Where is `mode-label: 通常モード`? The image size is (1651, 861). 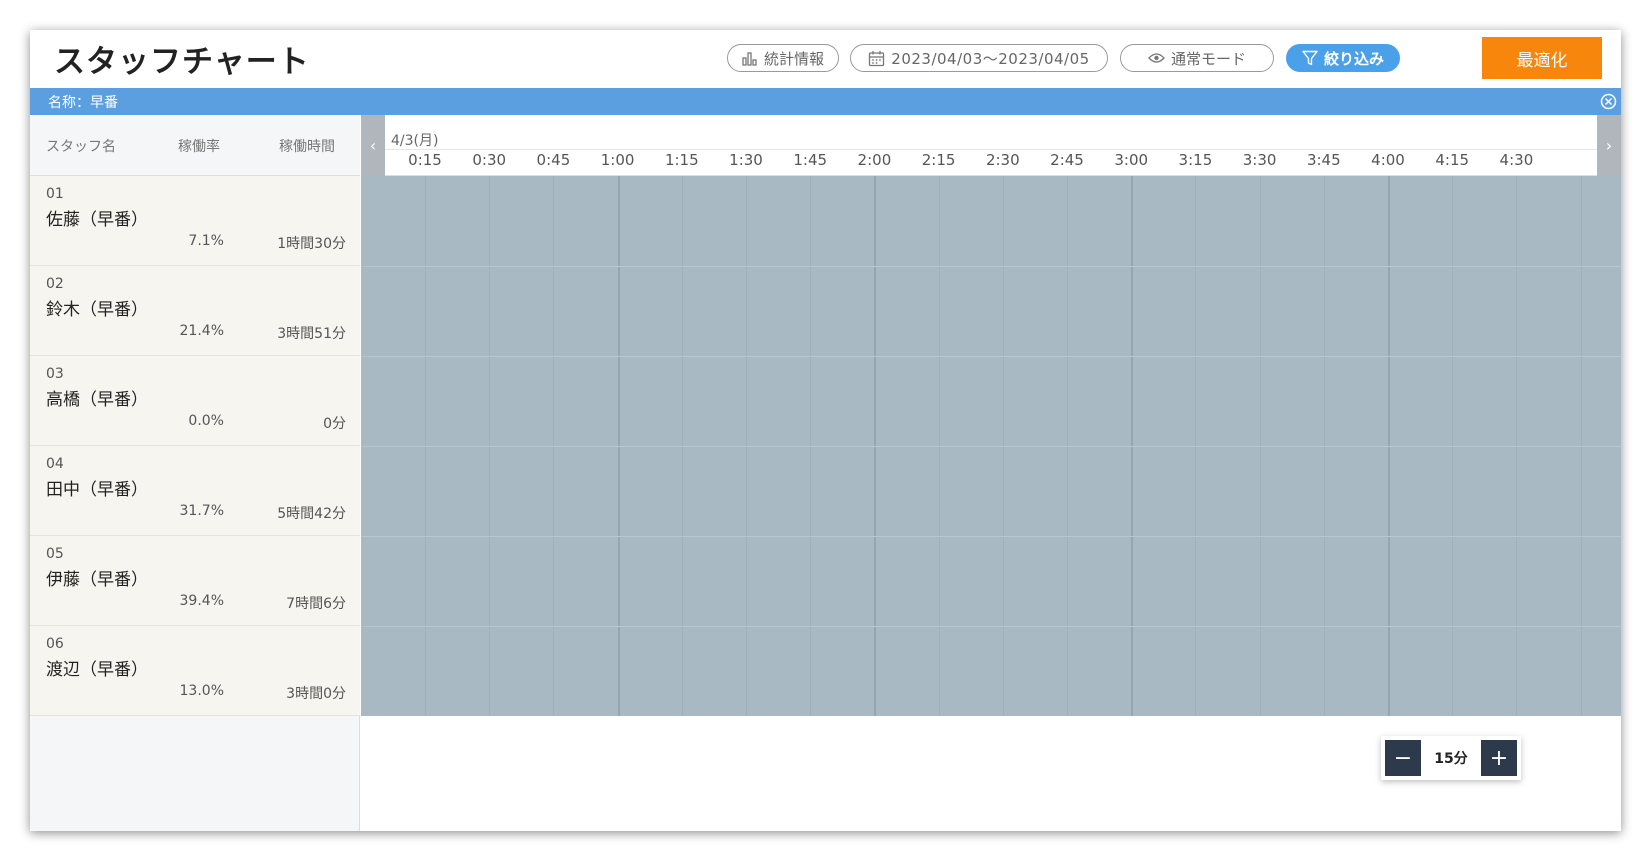 mode-label: 通常モード is located at coordinates (1208, 58).